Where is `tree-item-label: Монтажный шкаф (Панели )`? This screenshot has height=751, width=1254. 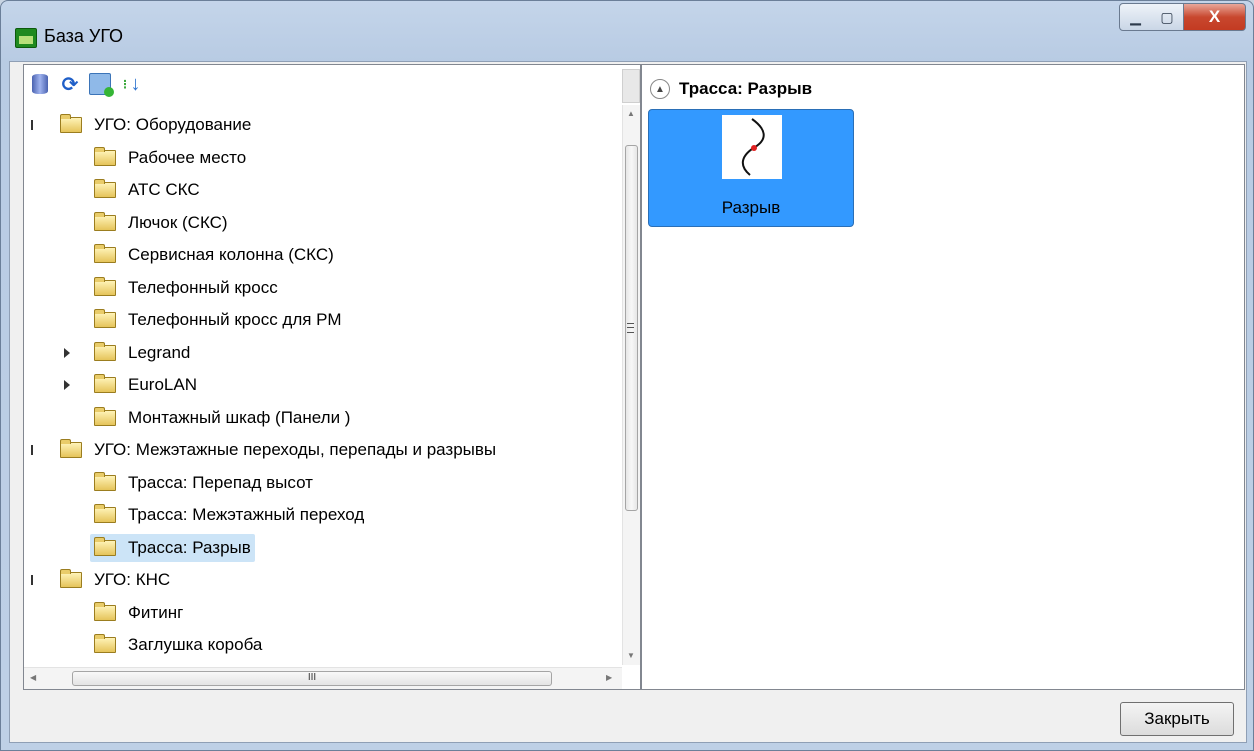 tree-item-label: Монтажный шкаф (Панели ) is located at coordinates (239, 417).